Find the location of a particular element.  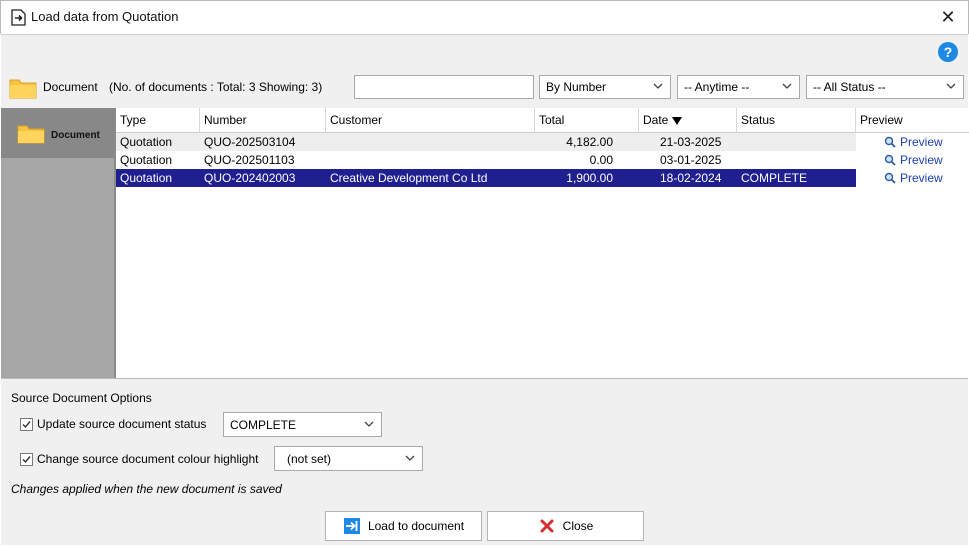

sort-descending-icon is located at coordinates (677, 121).